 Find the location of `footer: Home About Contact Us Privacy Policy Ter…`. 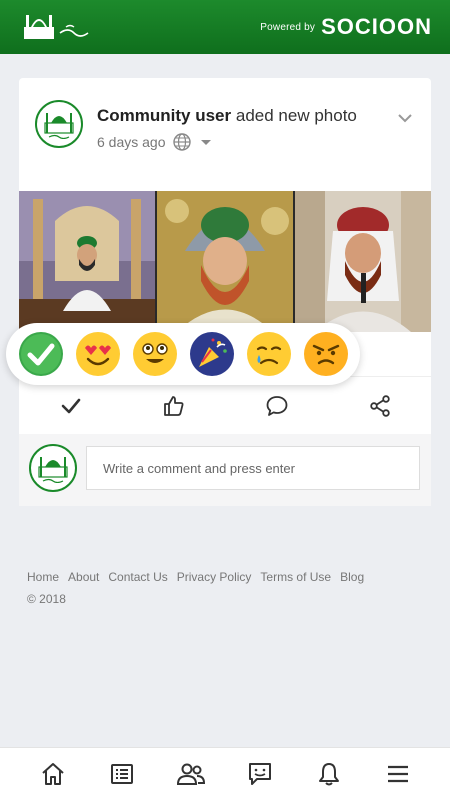

footer: Home About Contact Us Privacy Policy Ter… is located at coordinates (195, 588).